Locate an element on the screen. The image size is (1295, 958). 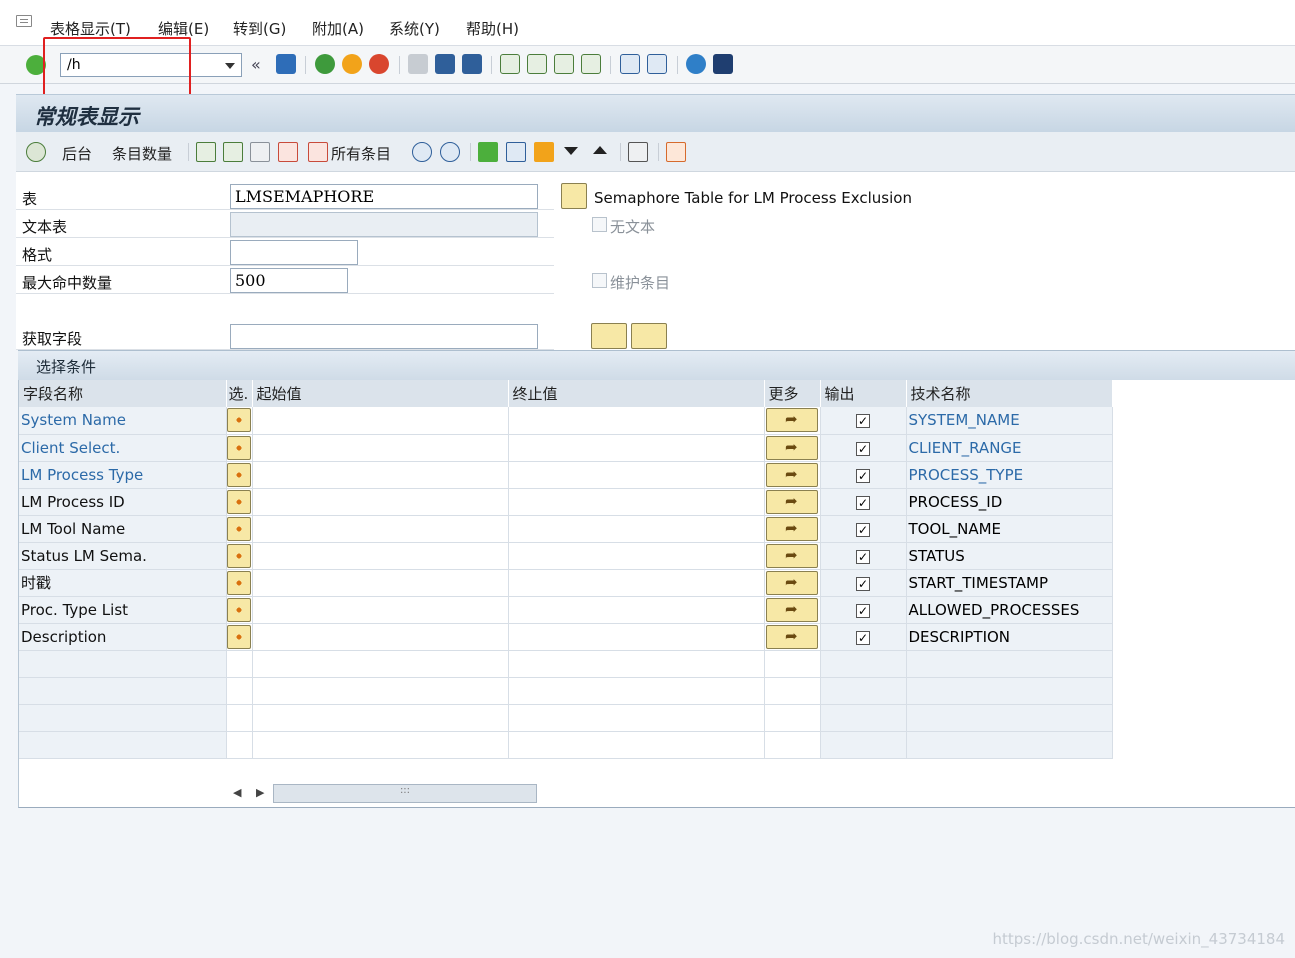
double-chevron-left-icon: « is located at coordinates (261, 65).